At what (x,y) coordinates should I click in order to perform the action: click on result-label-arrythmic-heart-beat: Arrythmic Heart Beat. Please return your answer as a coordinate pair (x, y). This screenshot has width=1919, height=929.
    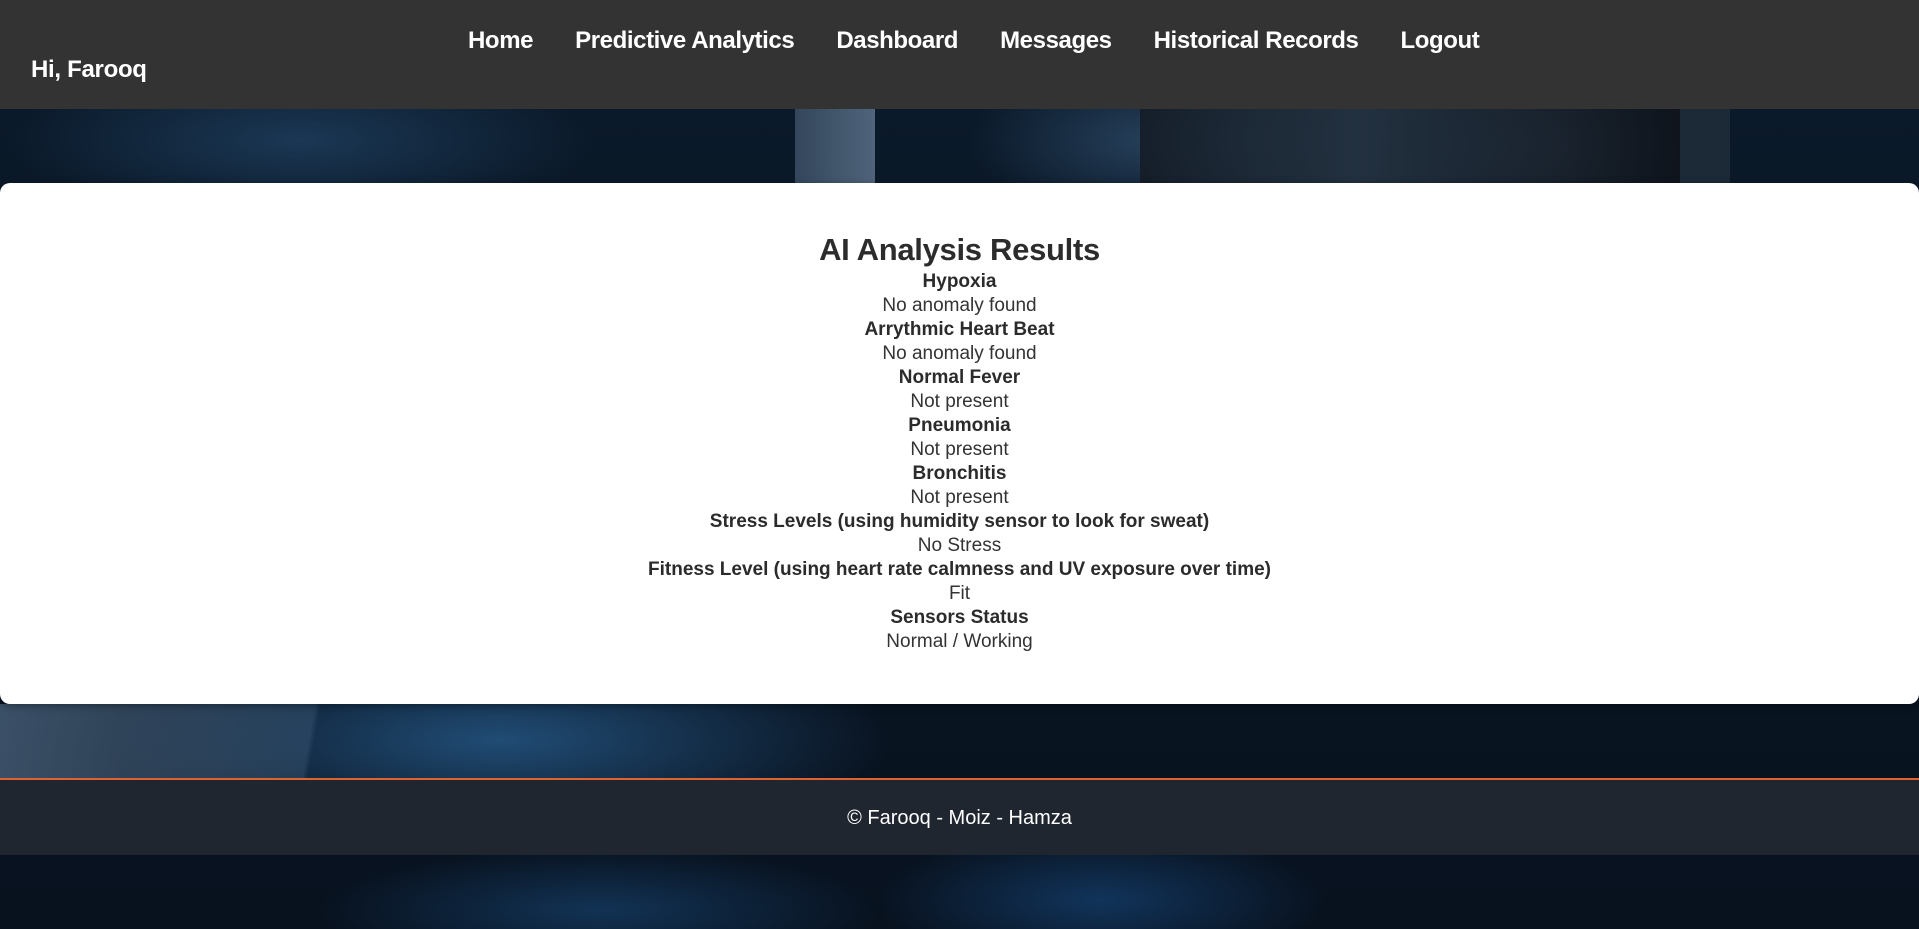
    Looking at the image, I should click on (959, 329).